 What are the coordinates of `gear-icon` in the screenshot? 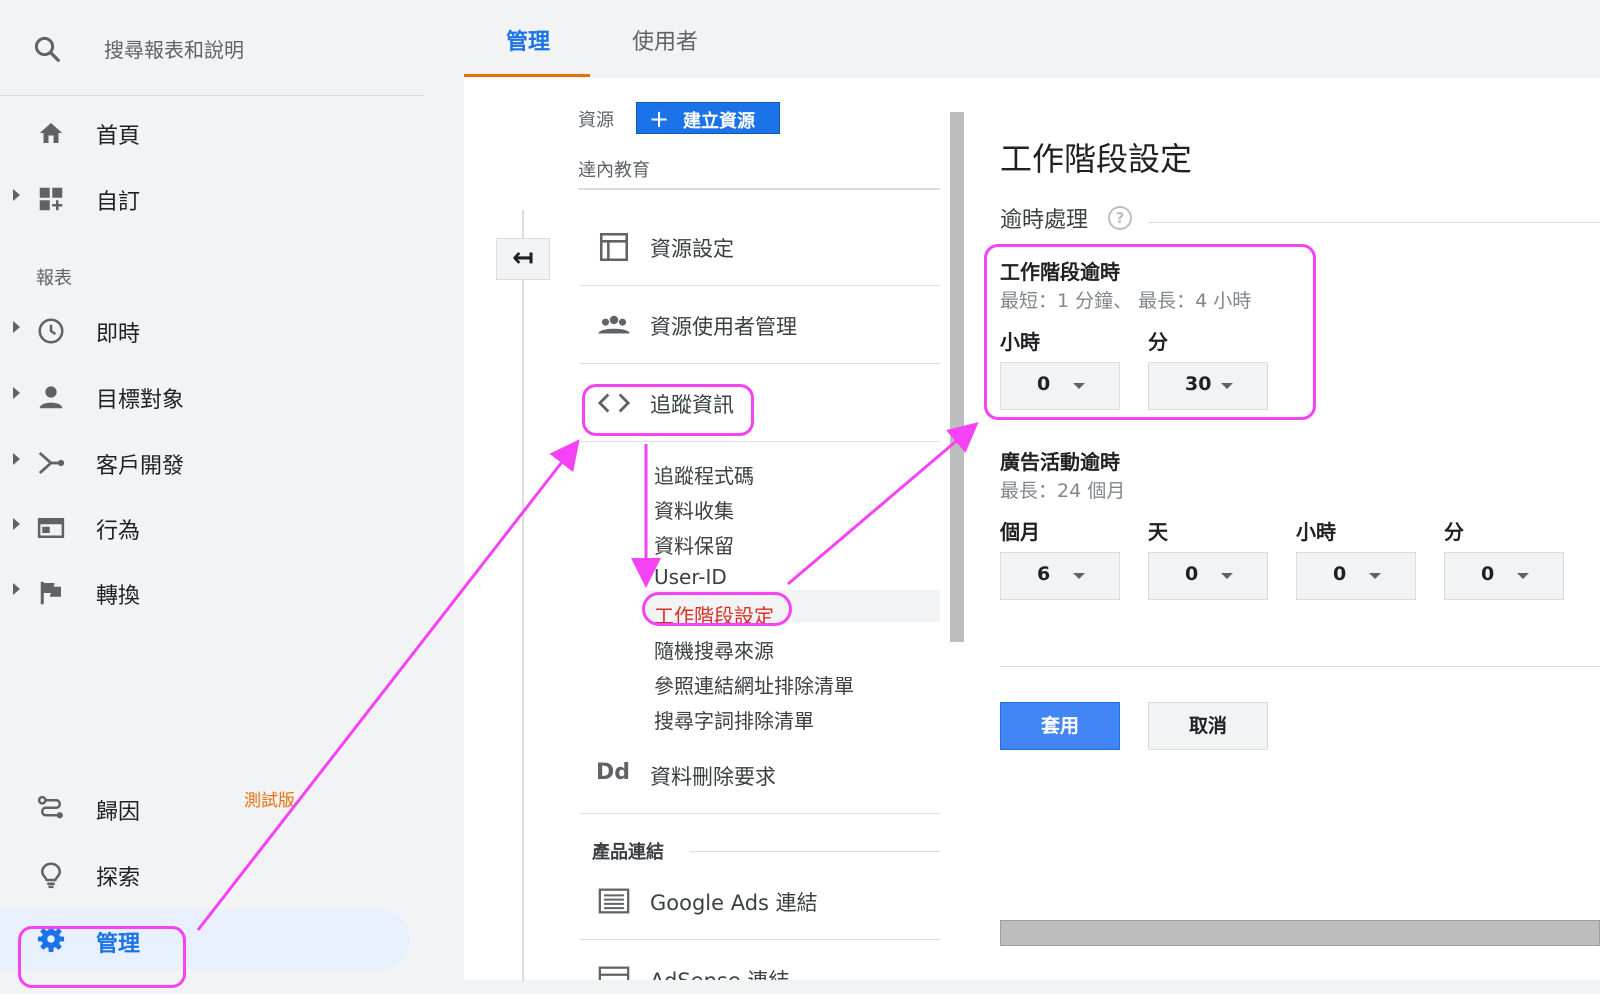 It's located at (51, 939).